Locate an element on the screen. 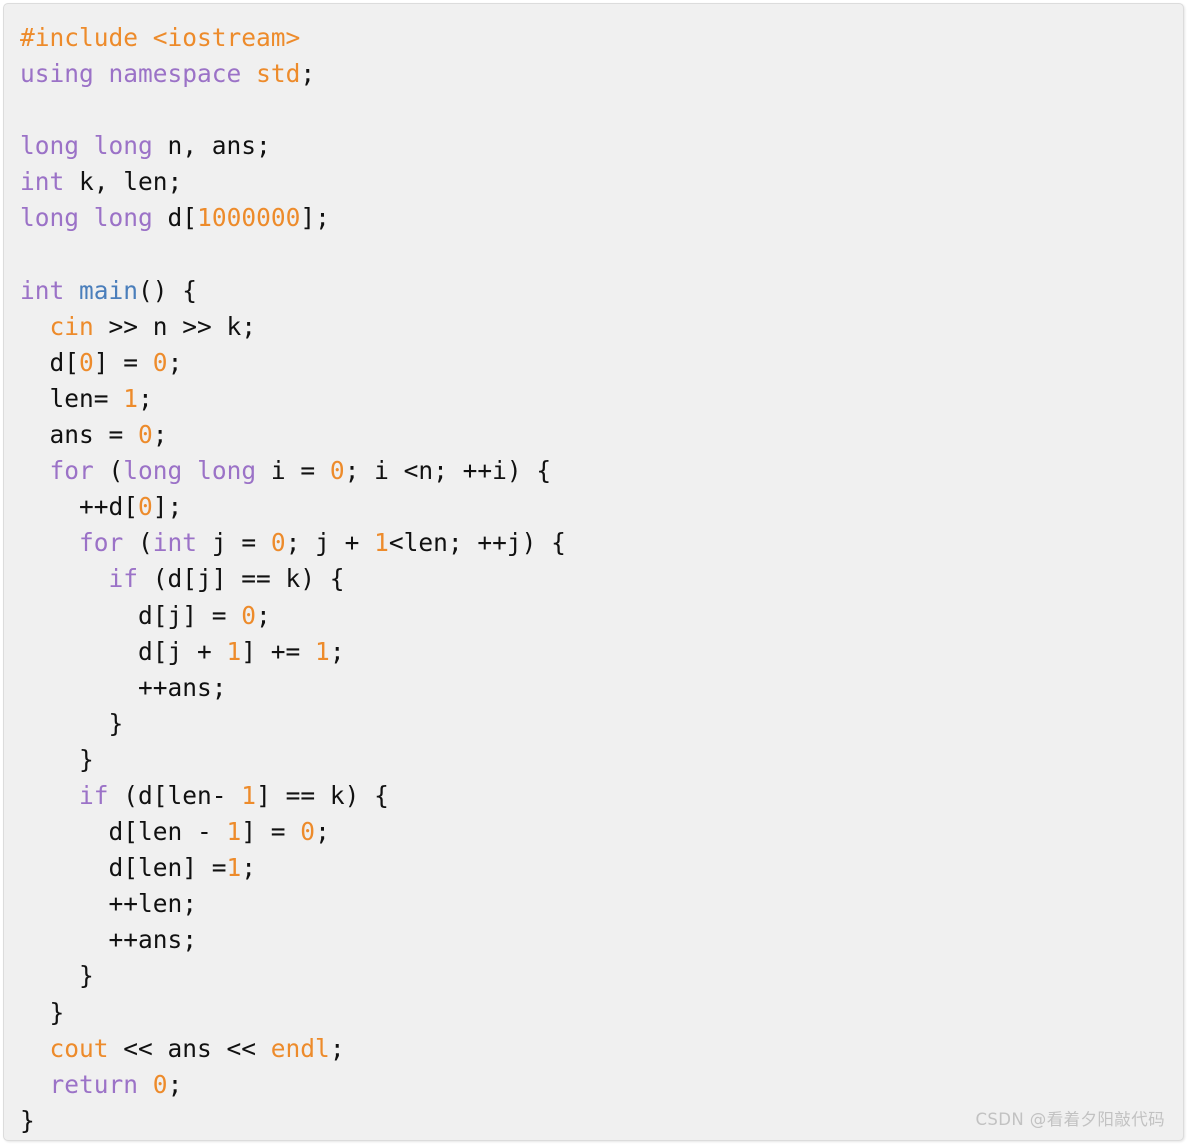  code-token-fn: main is located at coordinates (109, 290).